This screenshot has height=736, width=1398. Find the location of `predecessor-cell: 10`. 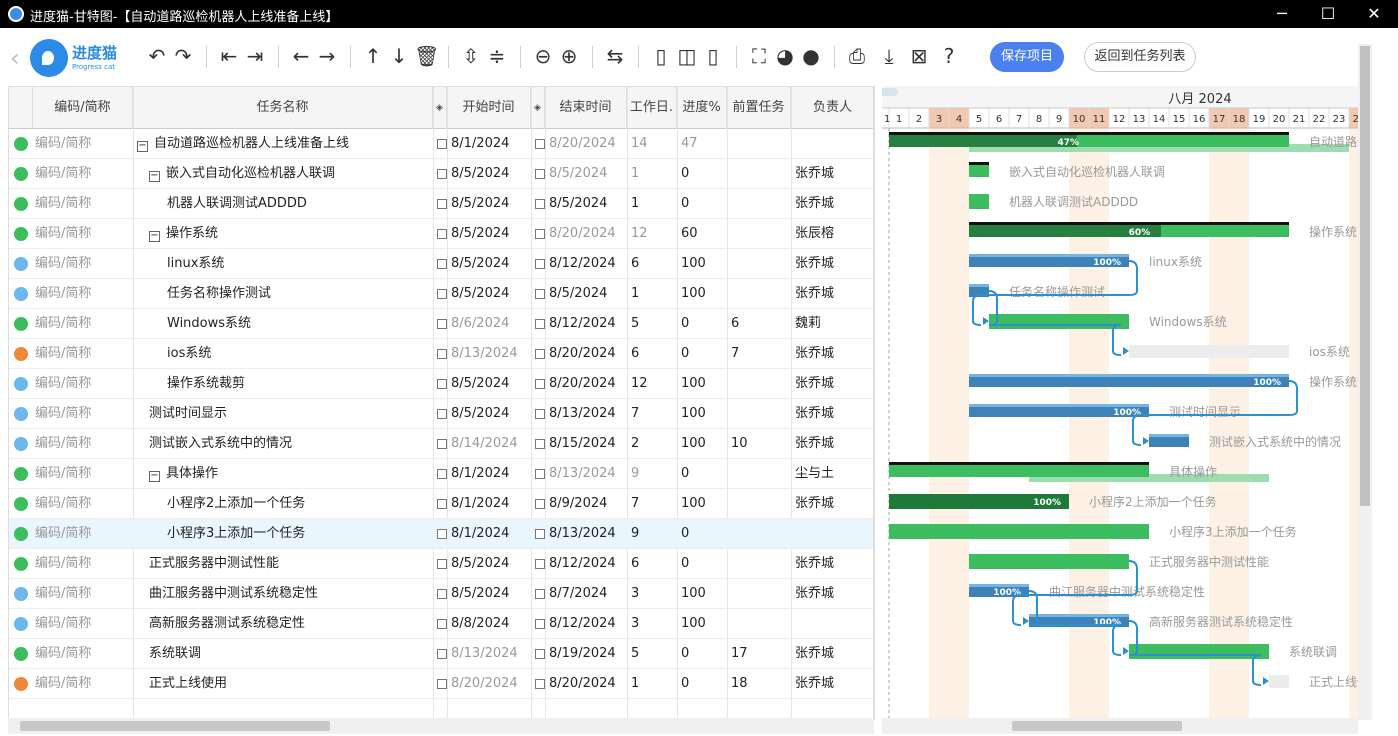

predecessor-cell: 10 is located at coordinates (739, 444).